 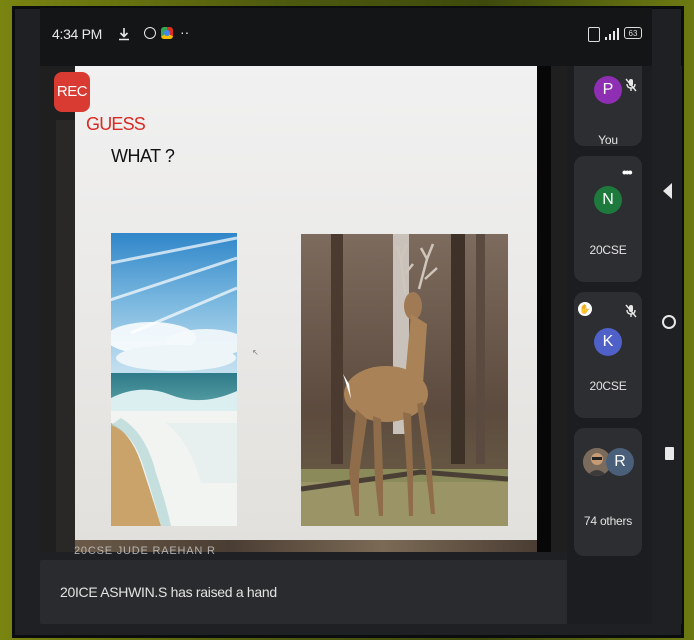 I want to click on avatar: N, so click(x=608, y=200).